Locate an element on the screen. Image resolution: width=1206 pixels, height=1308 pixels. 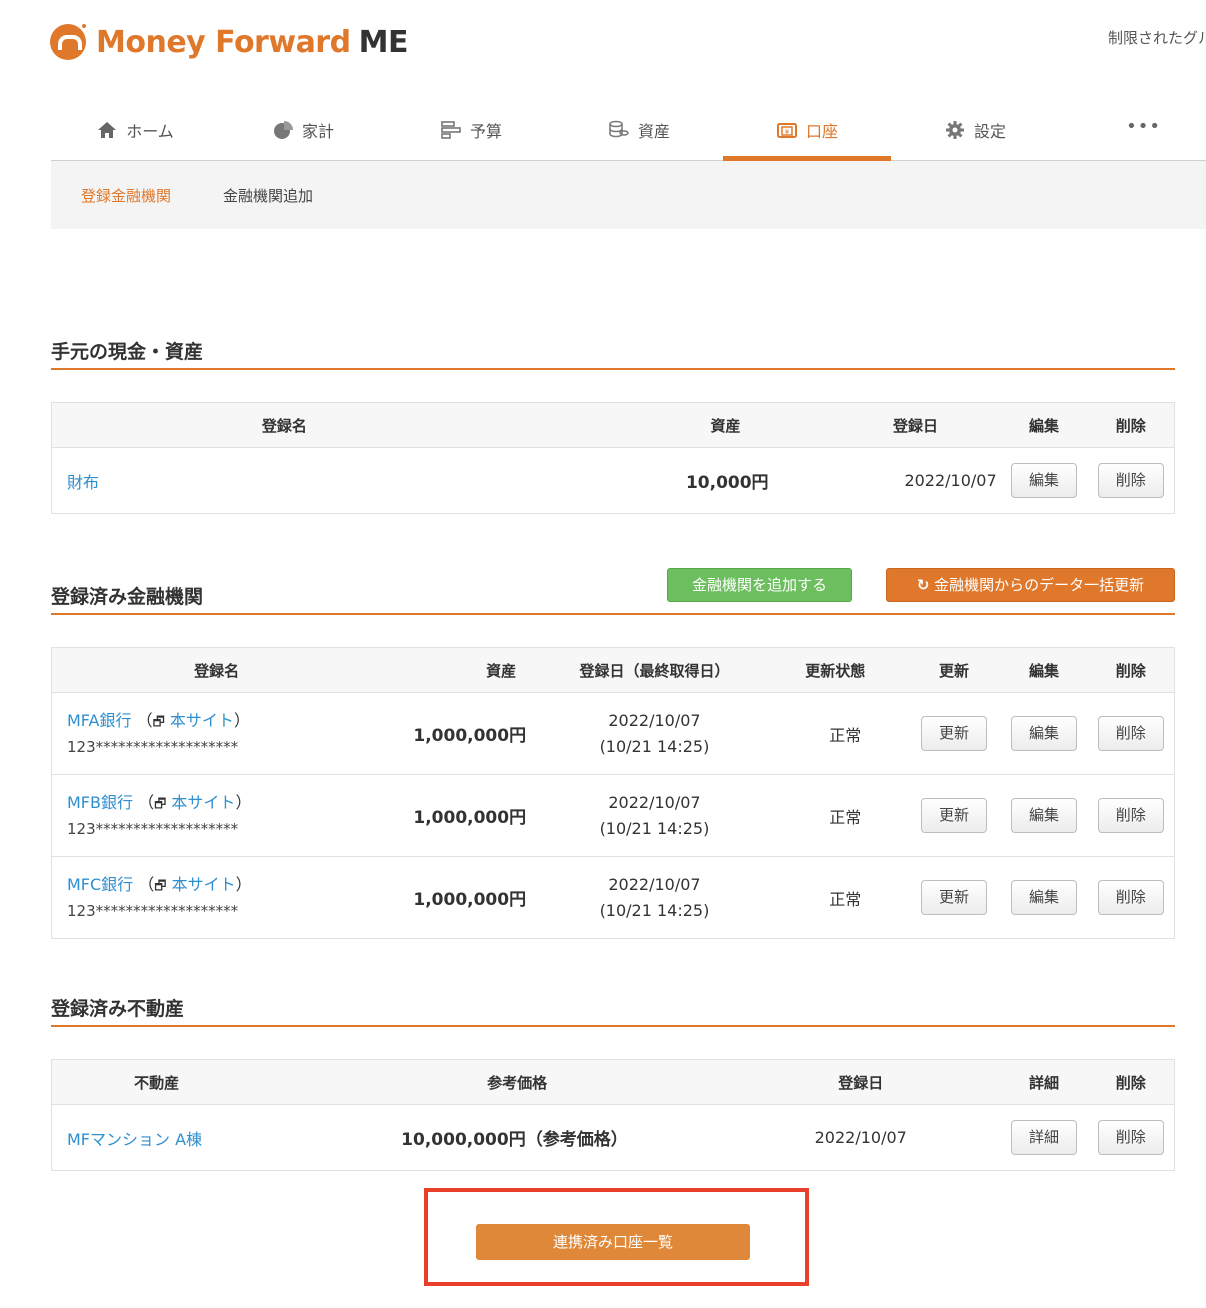
bank-name-link: MFC銀行 is located at coordinates (100, 884).